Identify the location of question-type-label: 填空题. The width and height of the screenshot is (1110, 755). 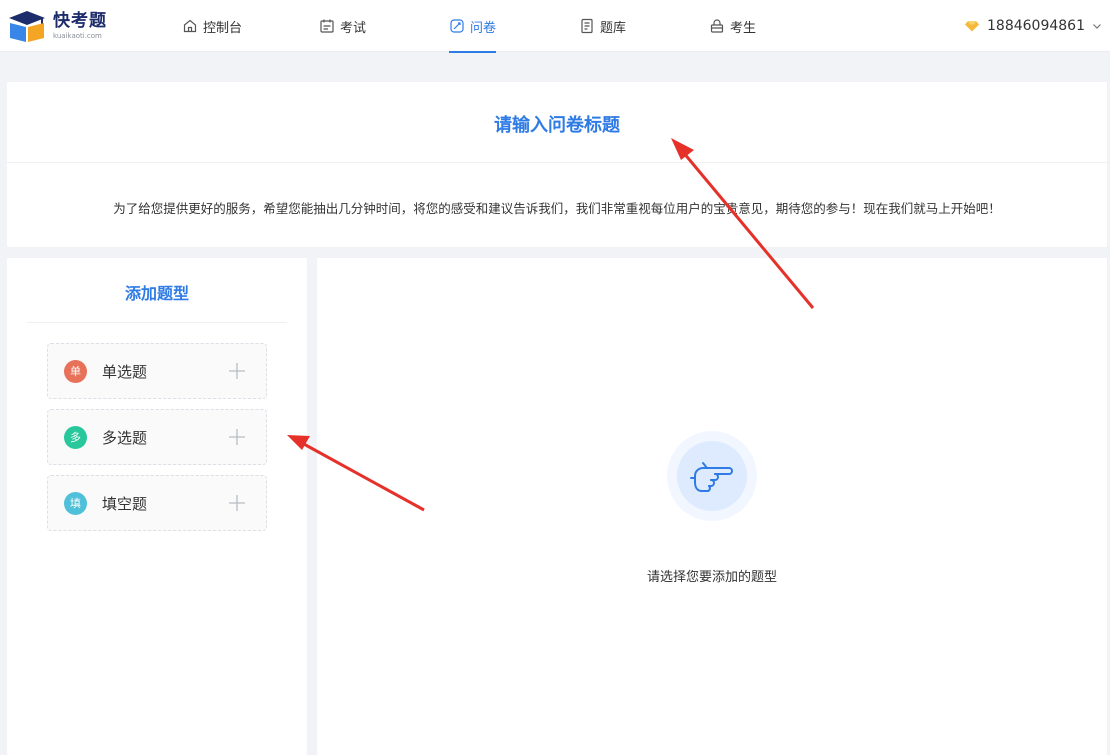
(125, 503).